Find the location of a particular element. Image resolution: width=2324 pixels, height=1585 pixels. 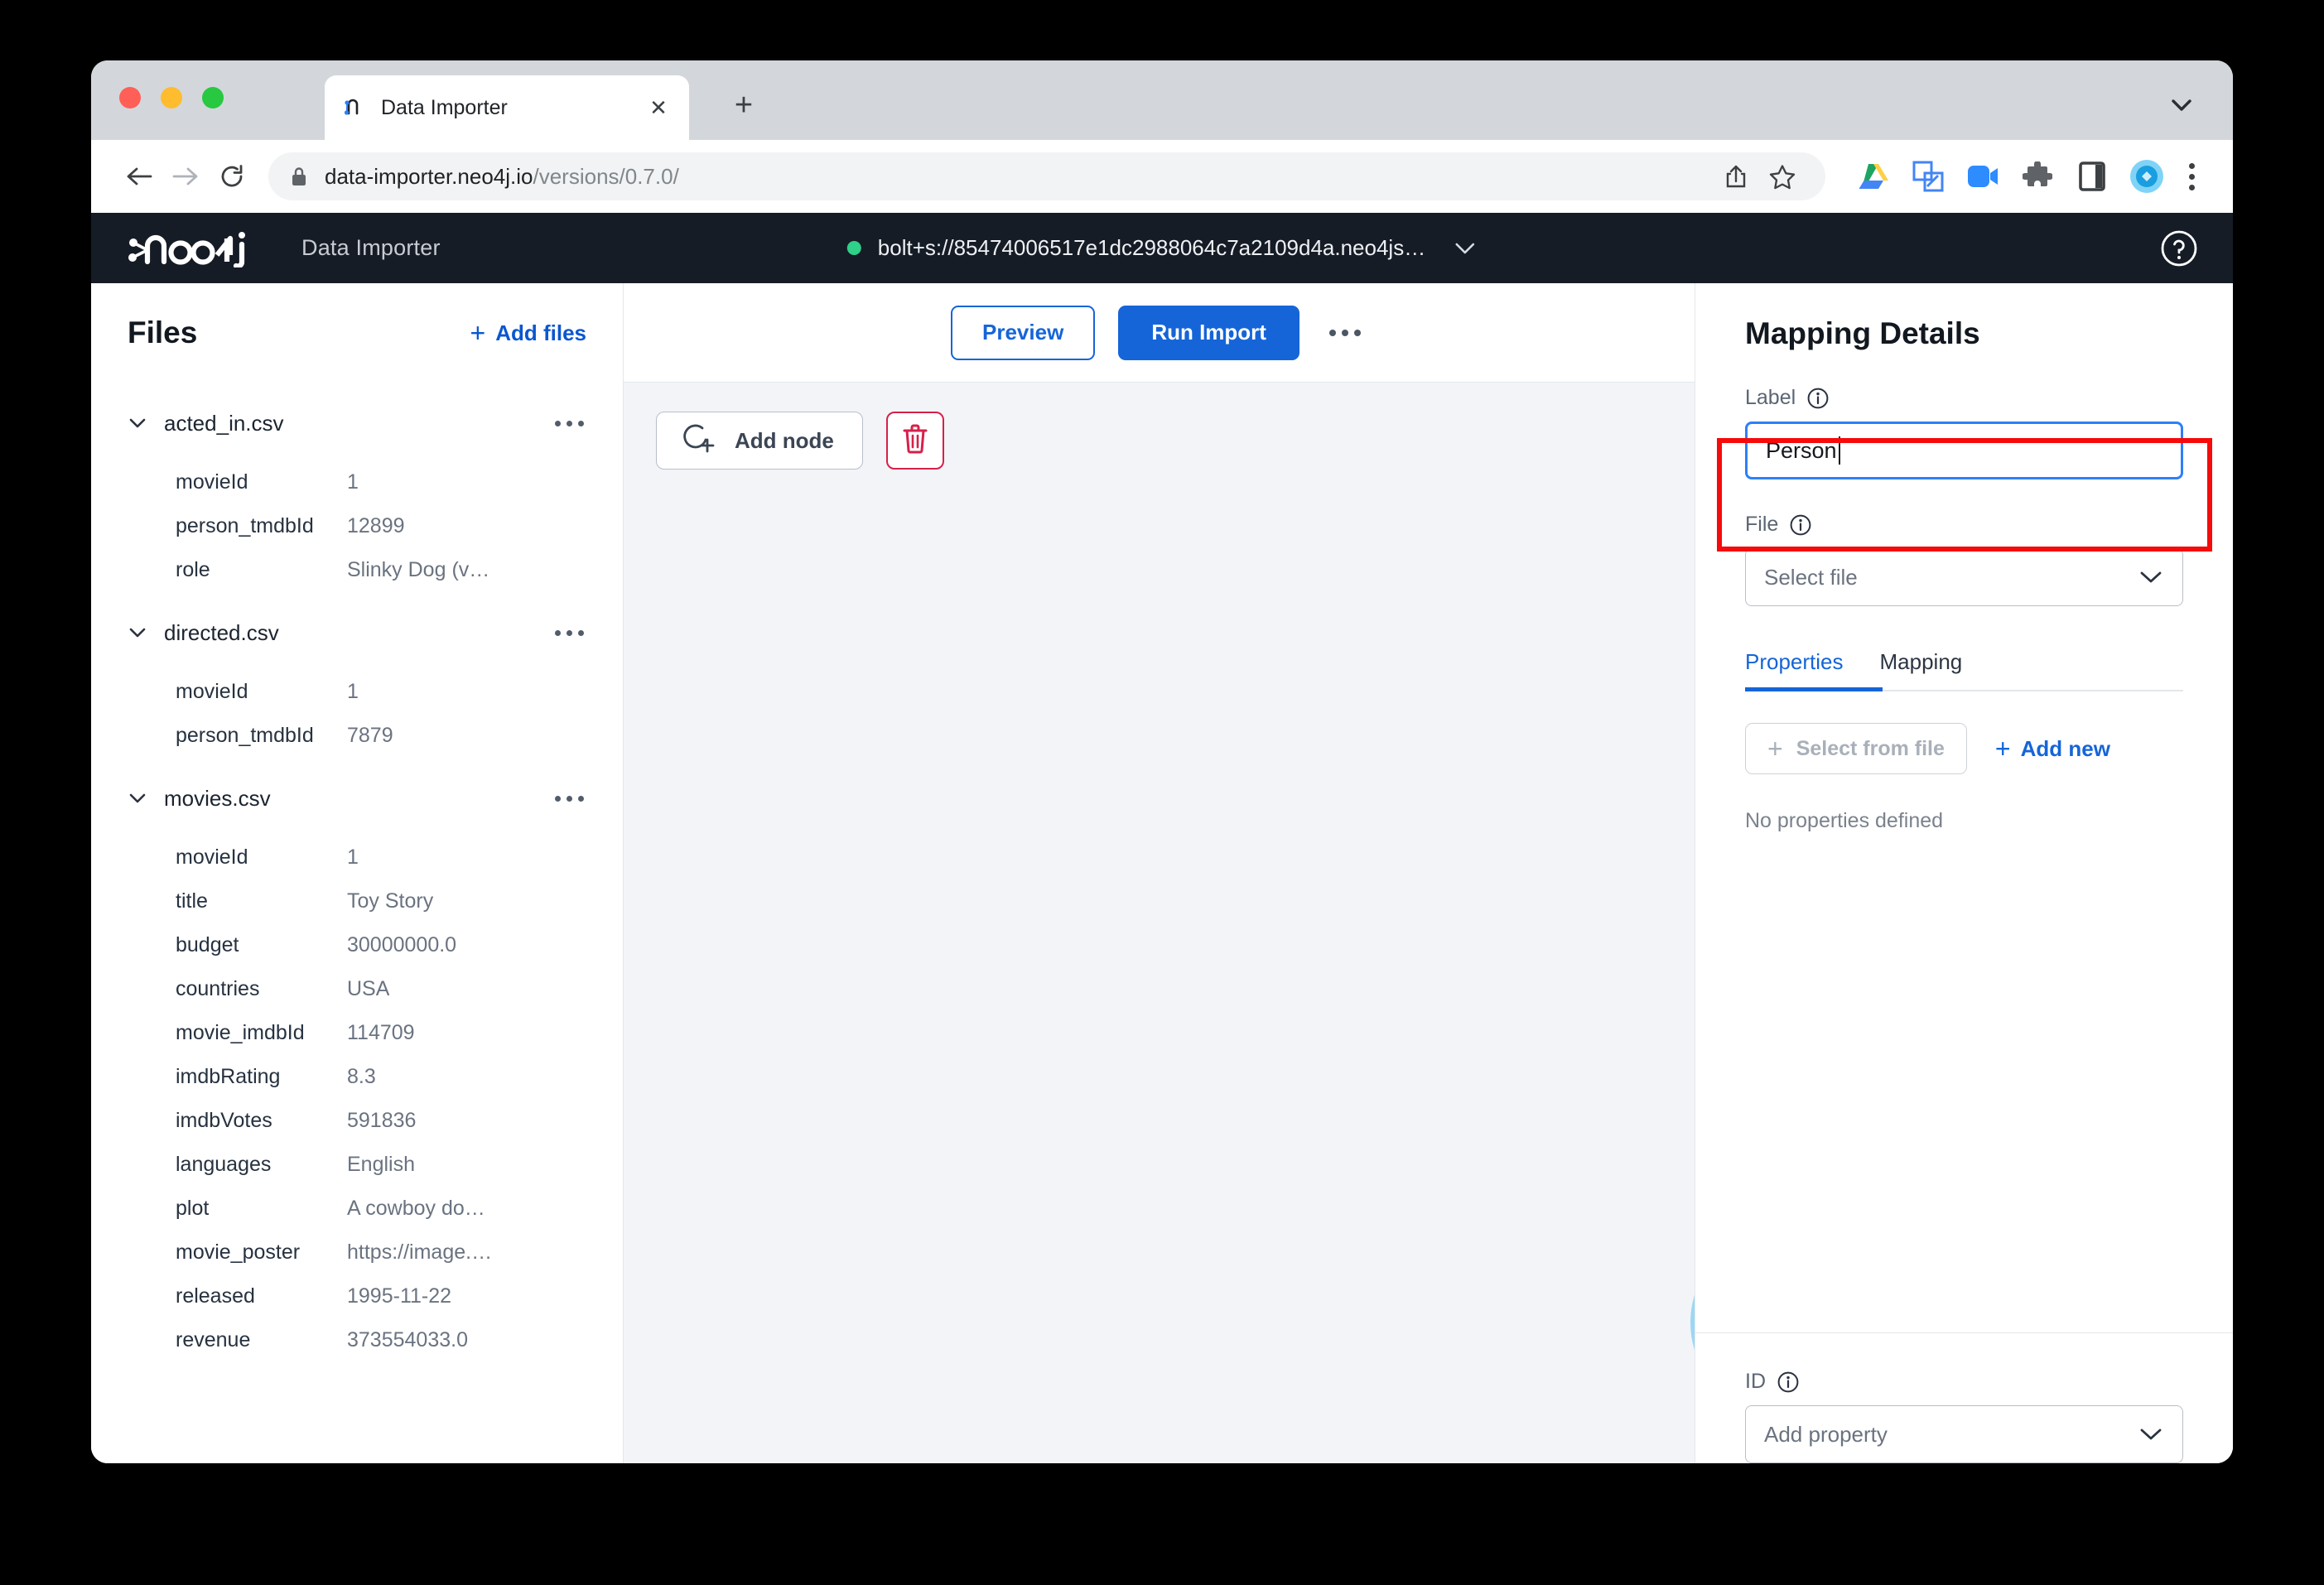

field-list: movieId 1 person_tmdbId 7879 is located at coordinates (357, 714).